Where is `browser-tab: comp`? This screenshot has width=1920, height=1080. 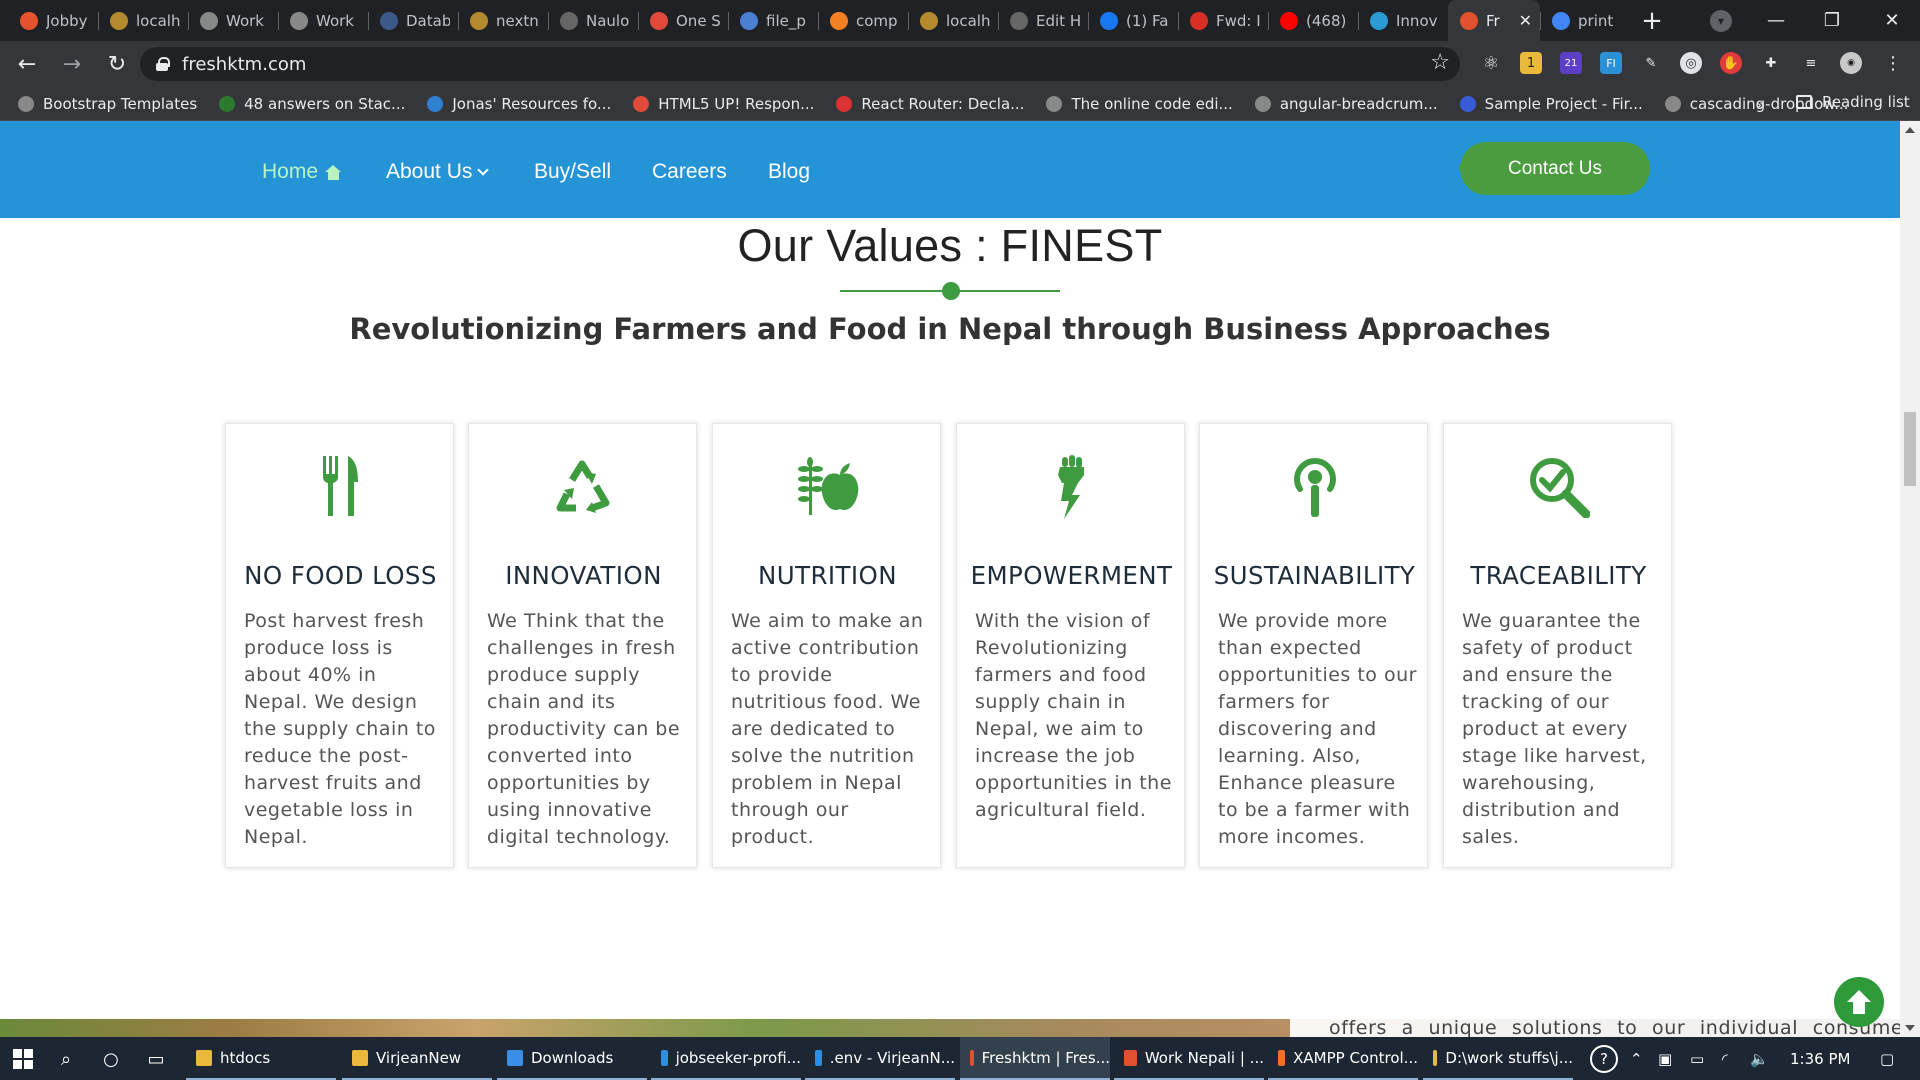 browser-tab: comp is located at coordinates (863, 20).